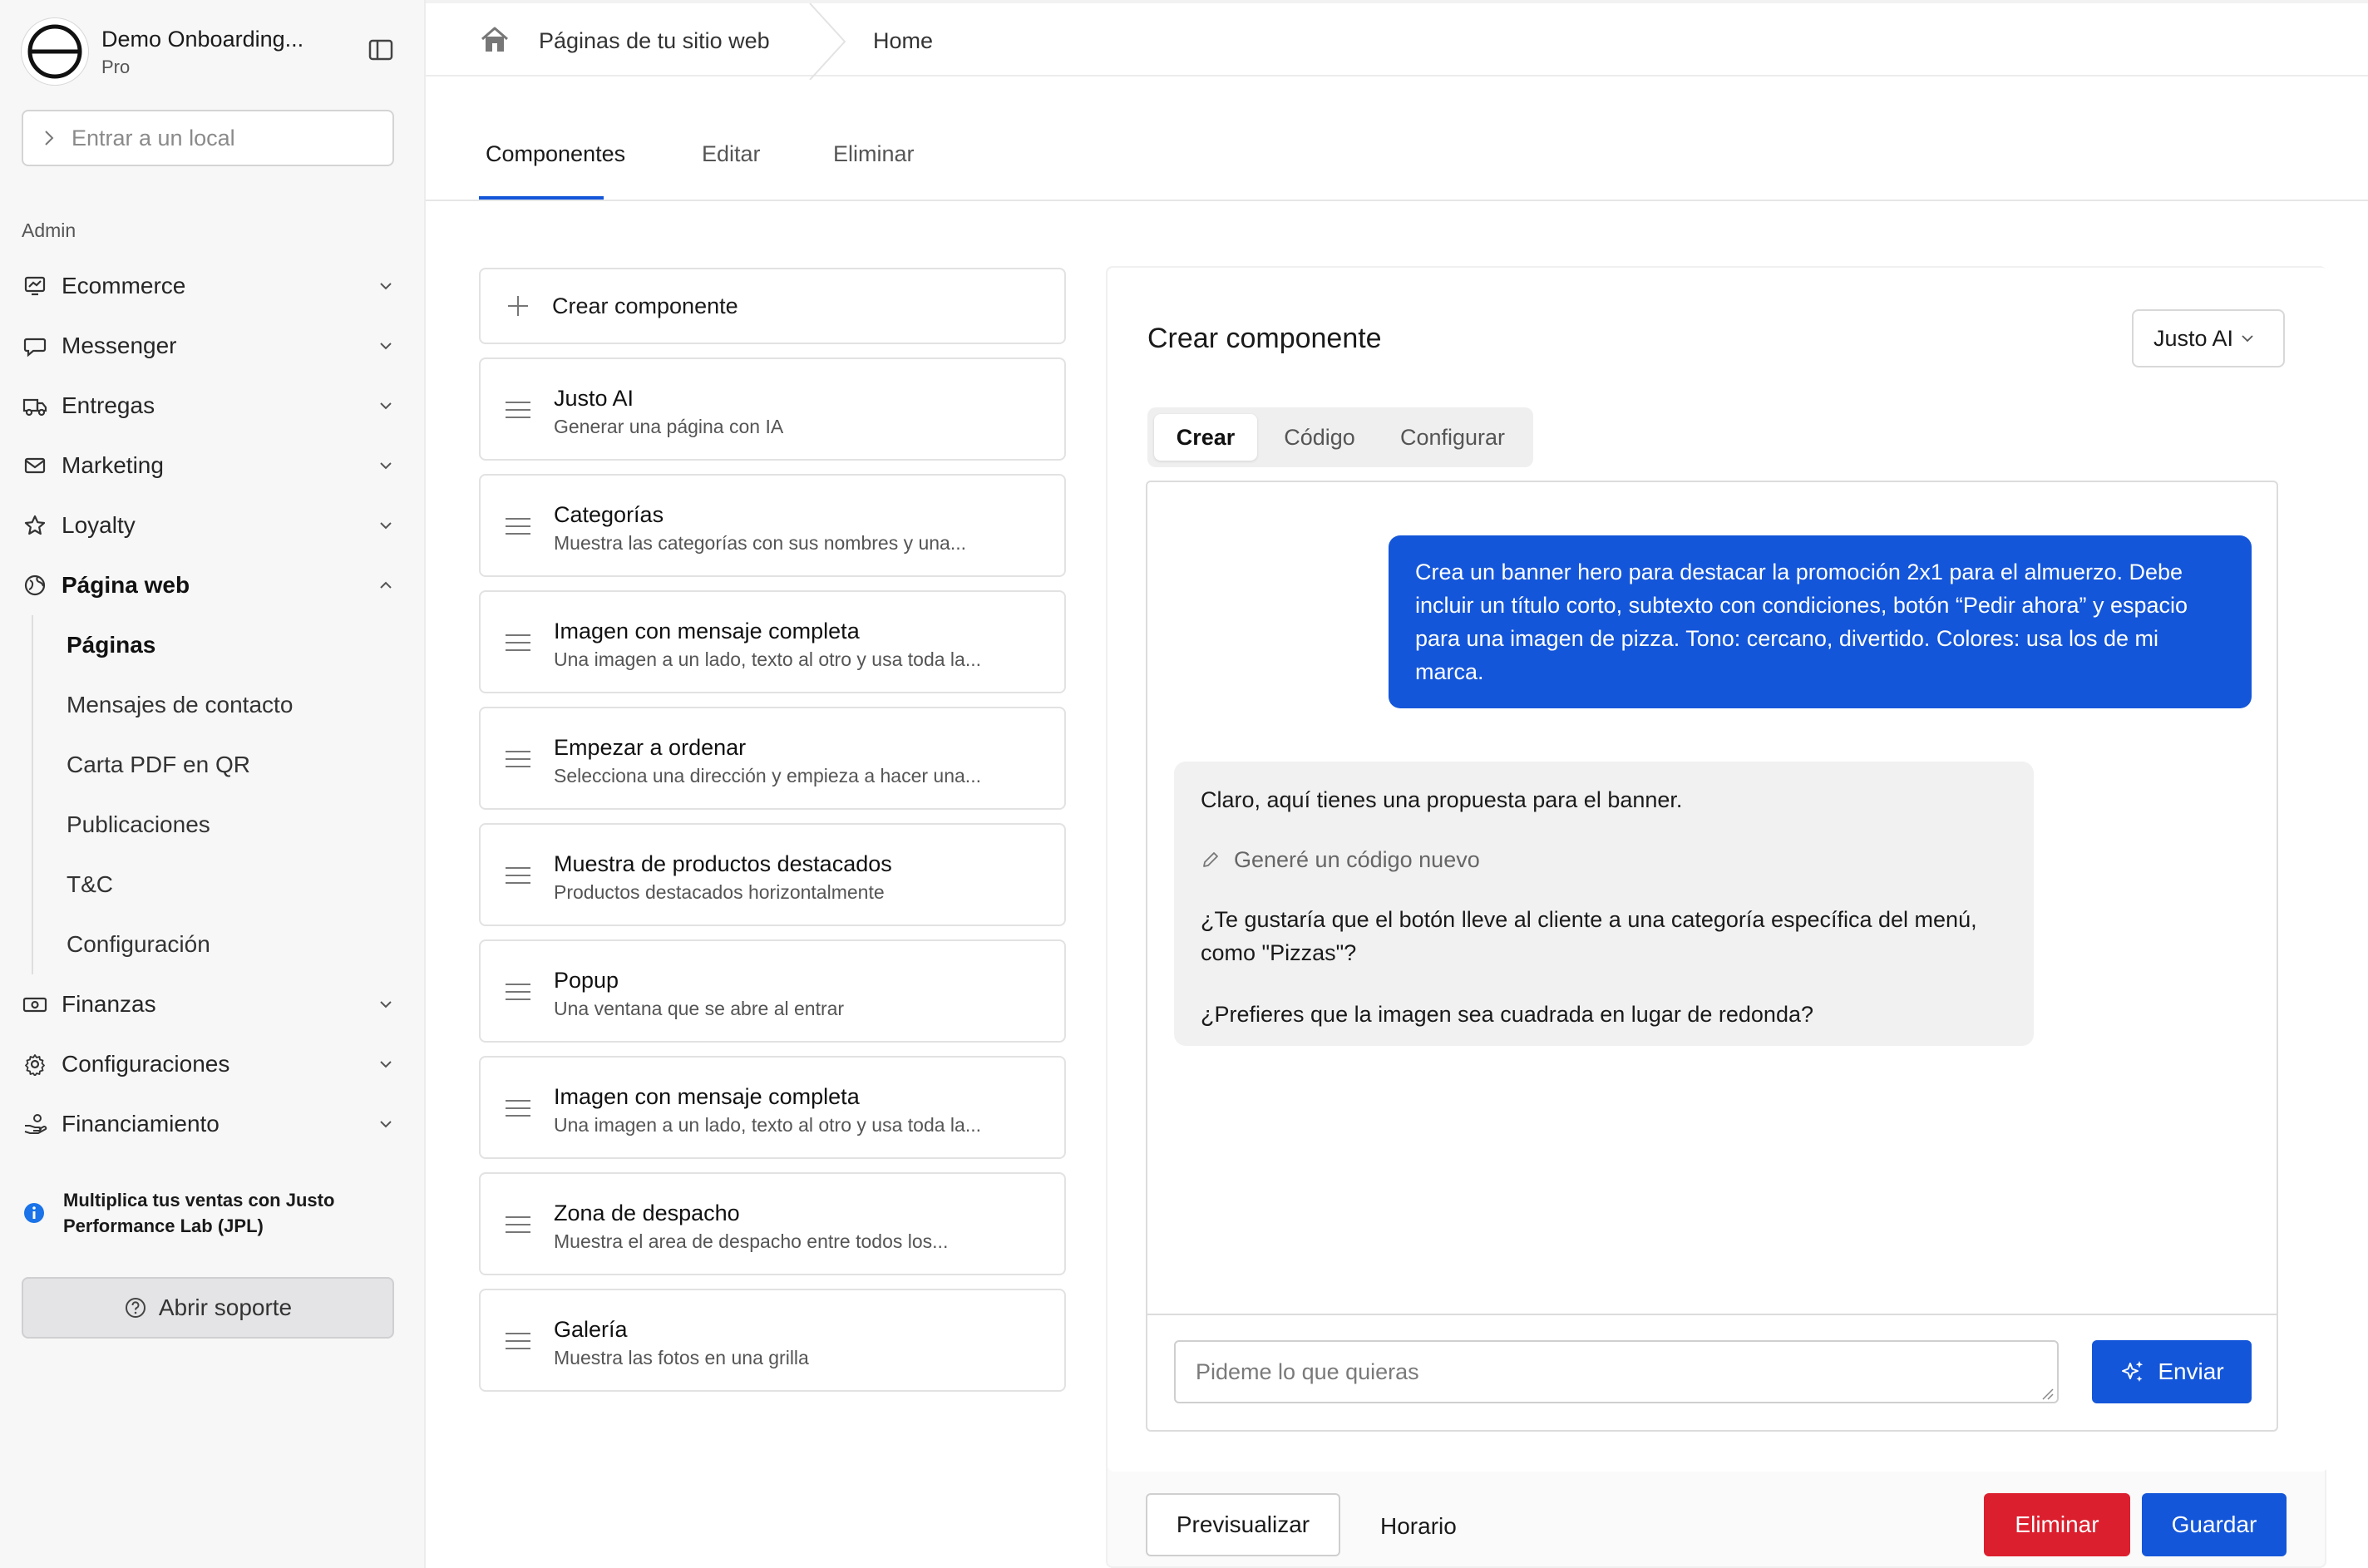 The image size is (2368, 1568). I want to click on component-title: Popup, so click(586, 980).